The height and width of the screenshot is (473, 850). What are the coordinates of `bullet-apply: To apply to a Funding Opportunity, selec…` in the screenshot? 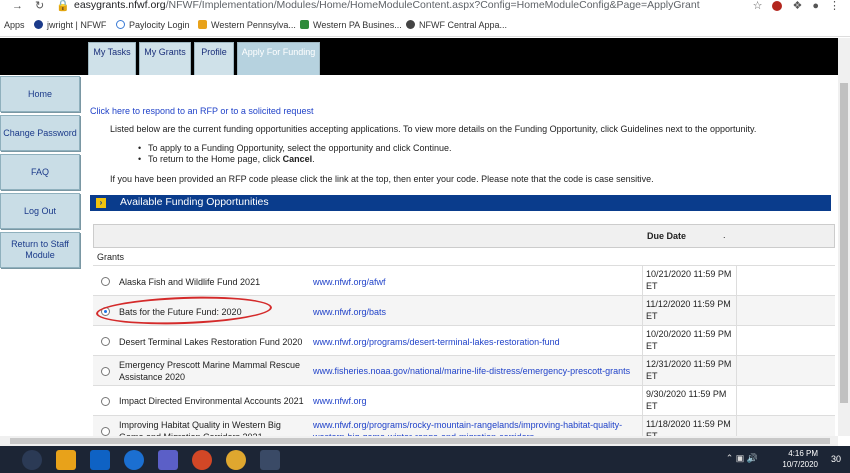 It's located at (294, 148).